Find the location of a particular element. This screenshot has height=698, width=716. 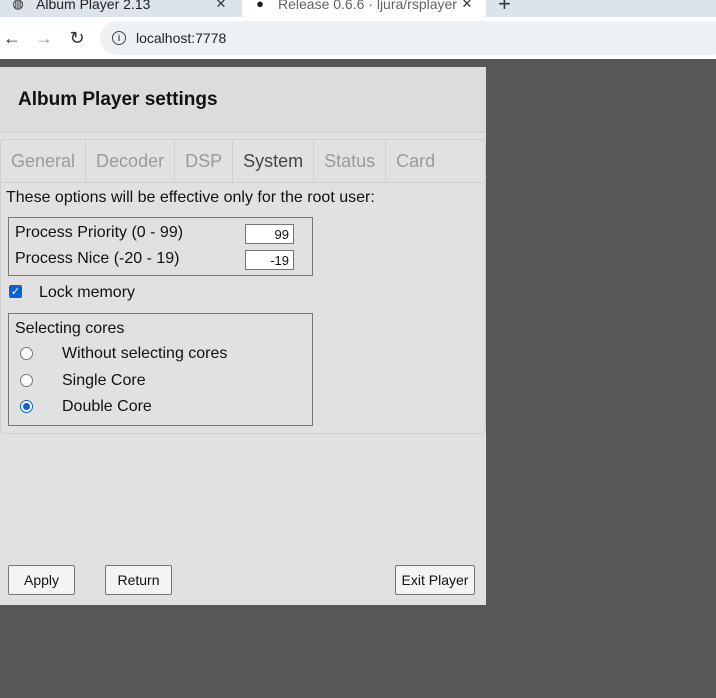

tab-card: Card is located at coordinates (415, 161).